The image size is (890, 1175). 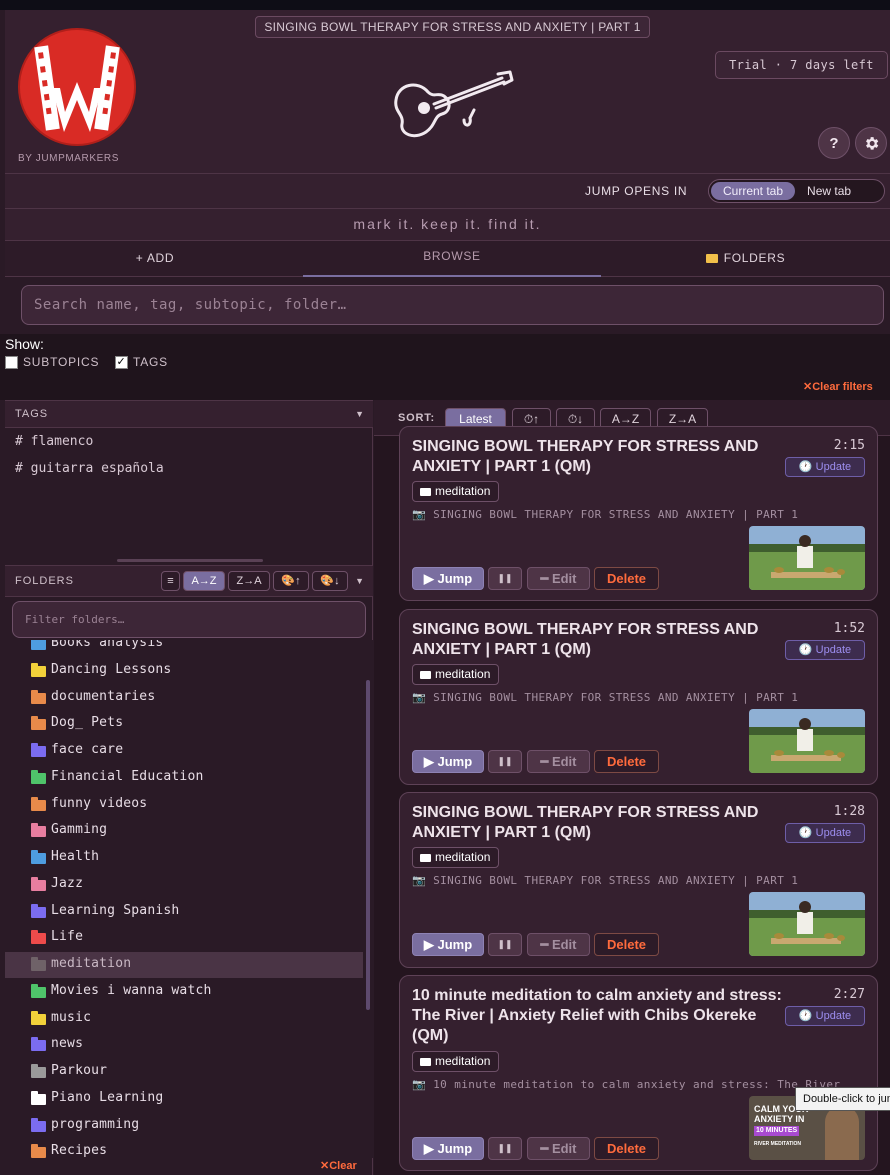 What do you see at coordinates (452, 305) in the screenshot?
I see `search-input` at bounding box center [452, 305].